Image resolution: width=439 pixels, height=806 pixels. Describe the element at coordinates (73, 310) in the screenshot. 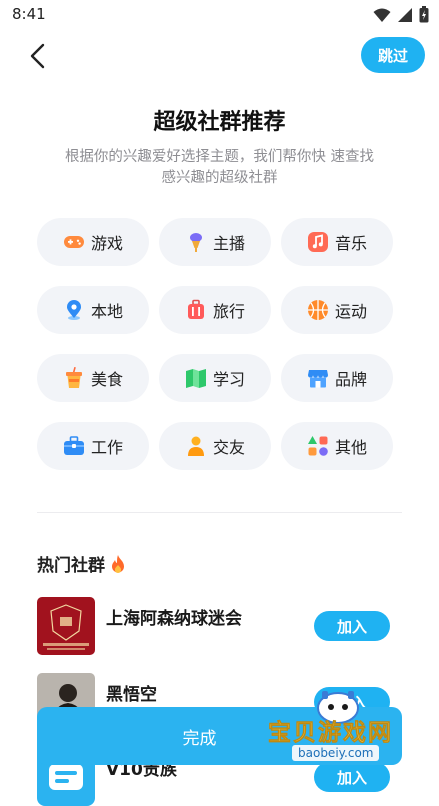

I see `location-icon` at that location.